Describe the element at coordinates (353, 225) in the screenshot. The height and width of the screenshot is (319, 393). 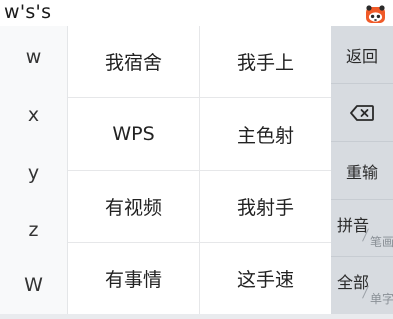
I see `pinyin-label: 拼音` at that location.